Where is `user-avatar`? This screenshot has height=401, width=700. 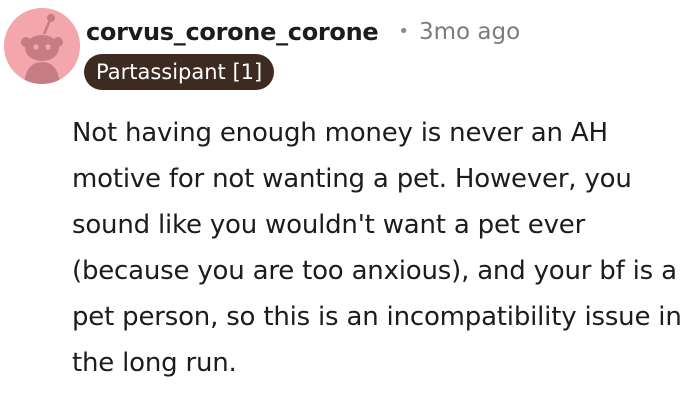 user-avatar is located at coordinates (42, 46).